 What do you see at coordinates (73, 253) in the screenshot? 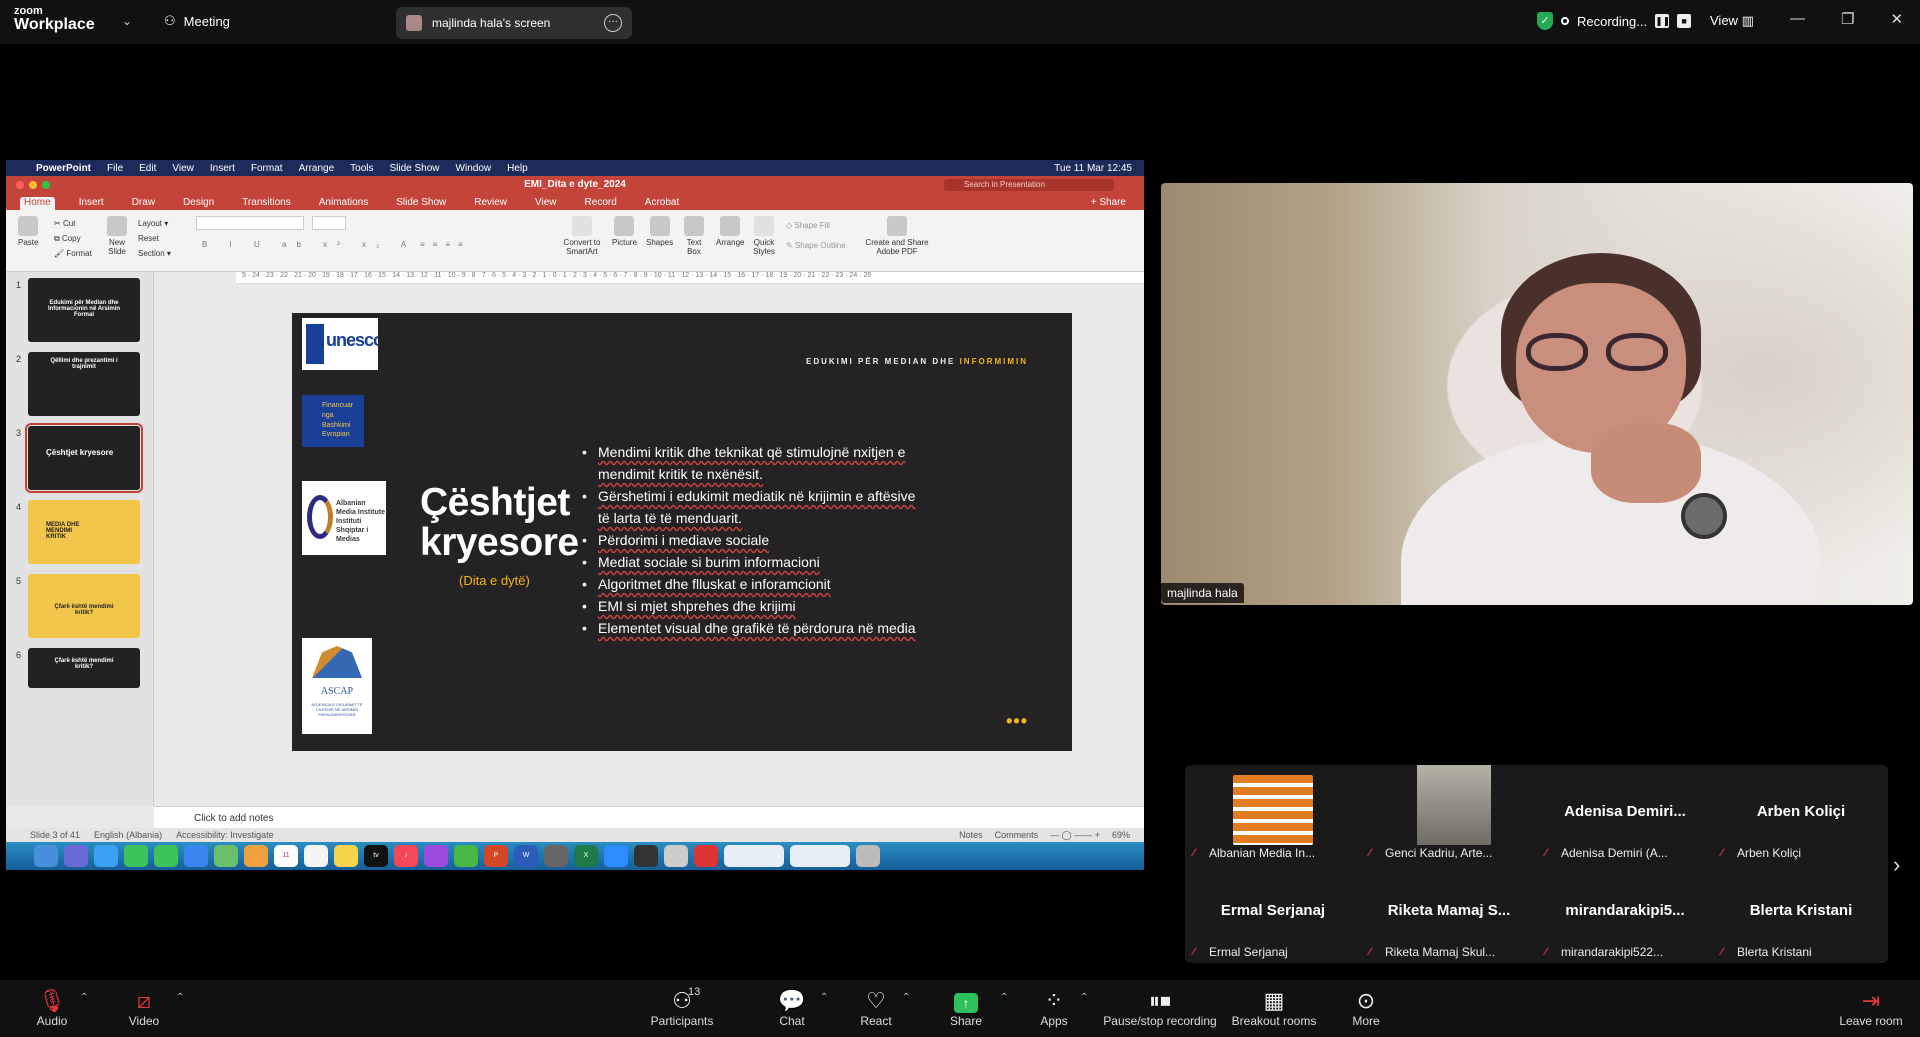
I see `format-painter-button: 🖌 Format` at bounding box center [73, 253].